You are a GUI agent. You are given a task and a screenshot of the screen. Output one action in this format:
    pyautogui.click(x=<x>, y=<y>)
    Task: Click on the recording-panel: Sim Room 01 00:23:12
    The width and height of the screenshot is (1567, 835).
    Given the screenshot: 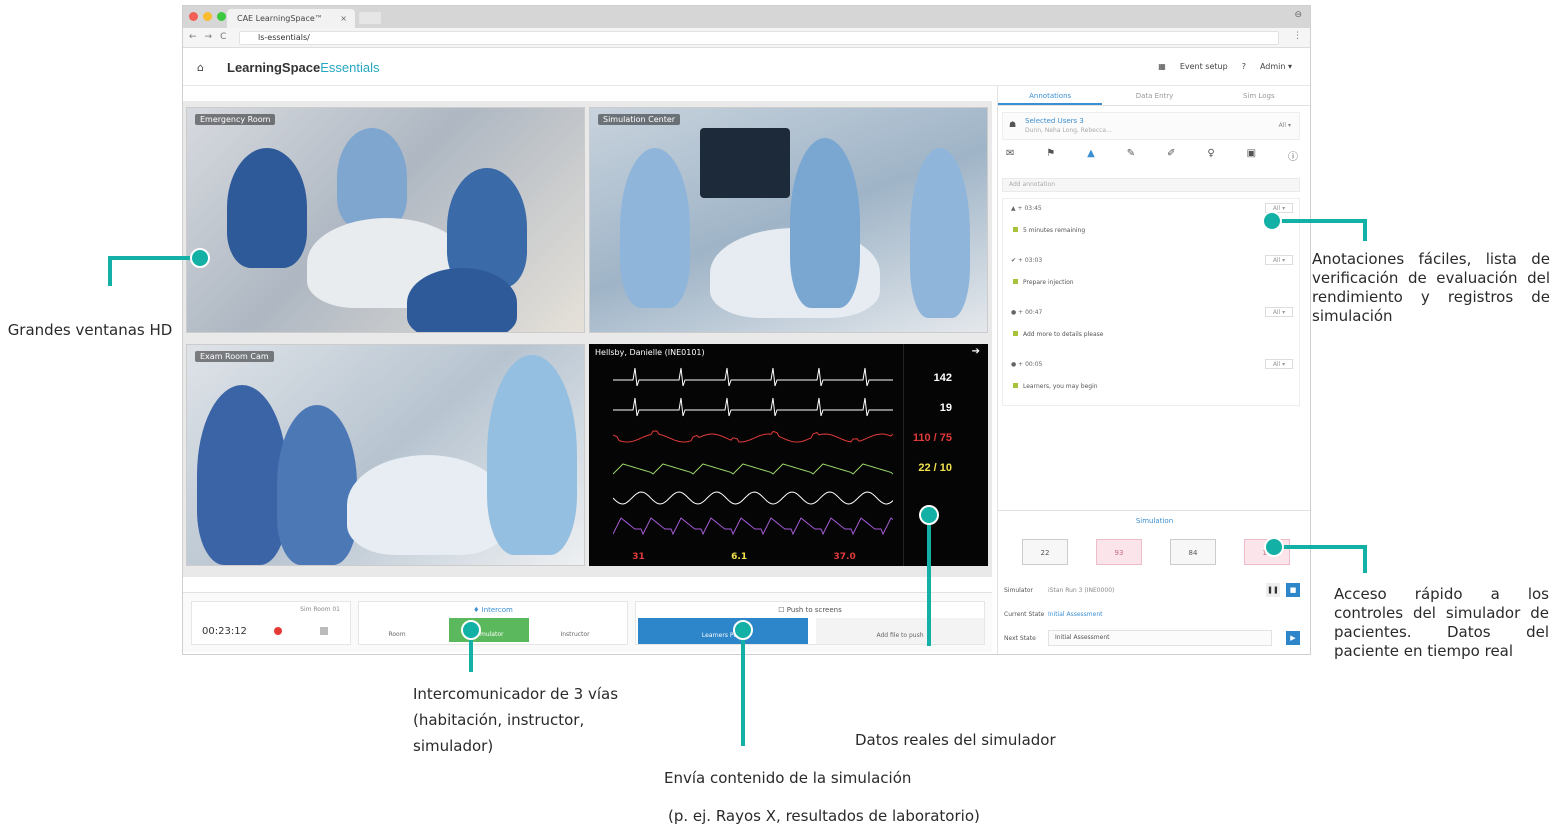 What is the action you would take?
    pyautogui.click(x=271, y=623)
    